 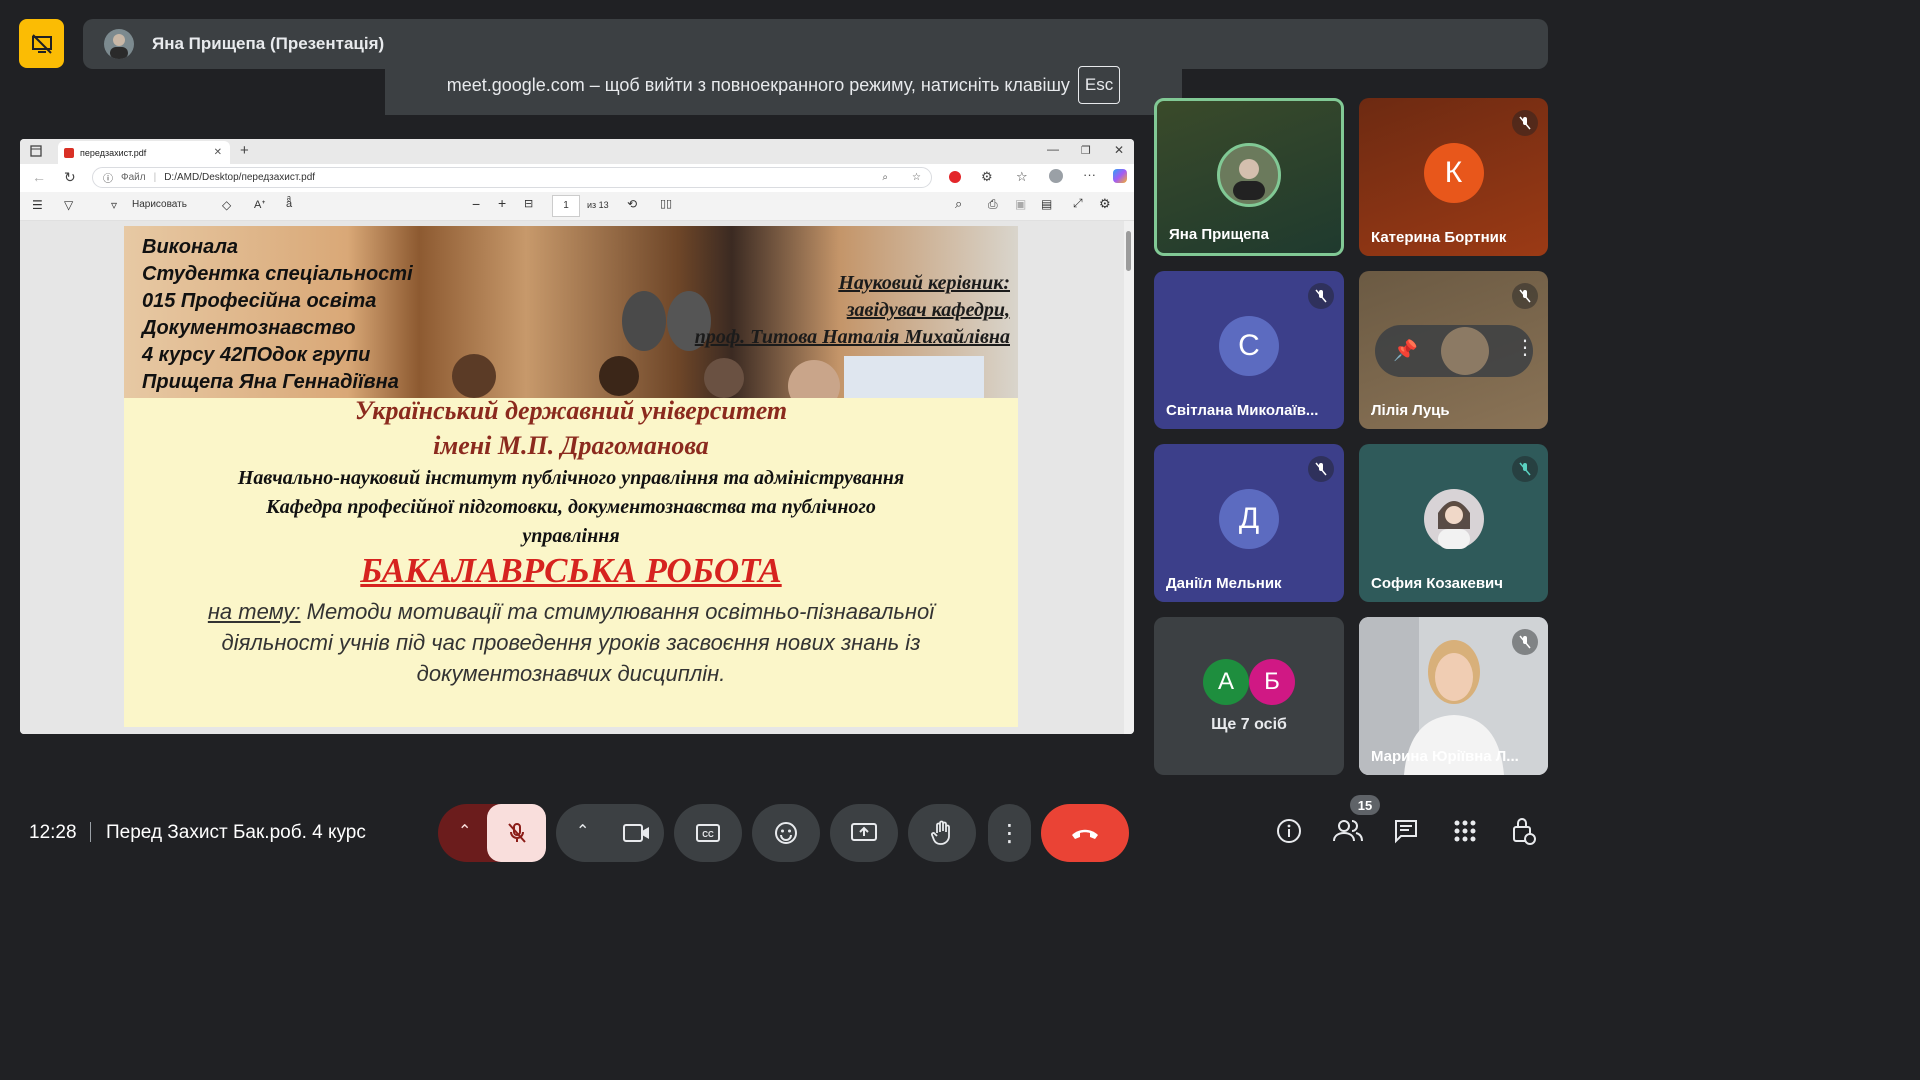 I want to click on camera-icon, so click(x=636, y=833).